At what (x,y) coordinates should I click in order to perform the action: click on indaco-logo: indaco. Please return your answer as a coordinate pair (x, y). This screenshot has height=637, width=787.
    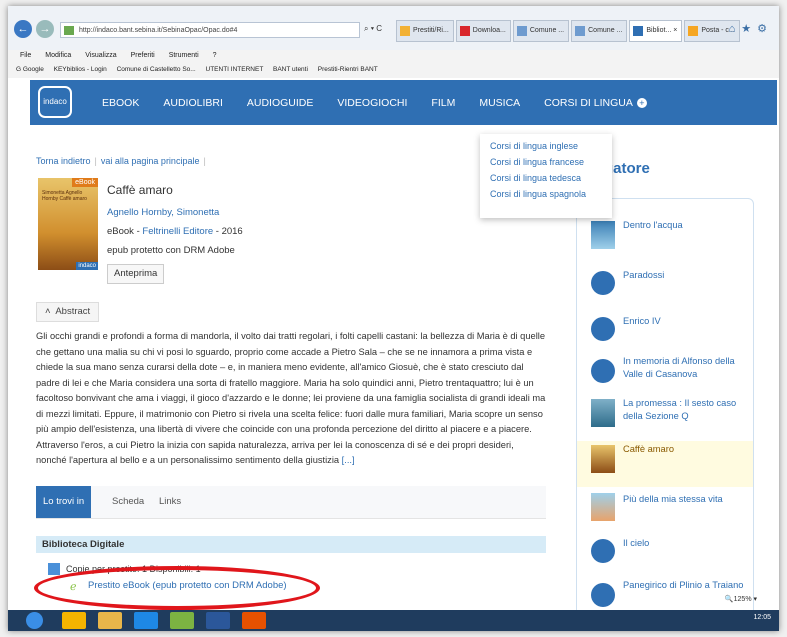
    Looking at the image, I should click on (55, 102).